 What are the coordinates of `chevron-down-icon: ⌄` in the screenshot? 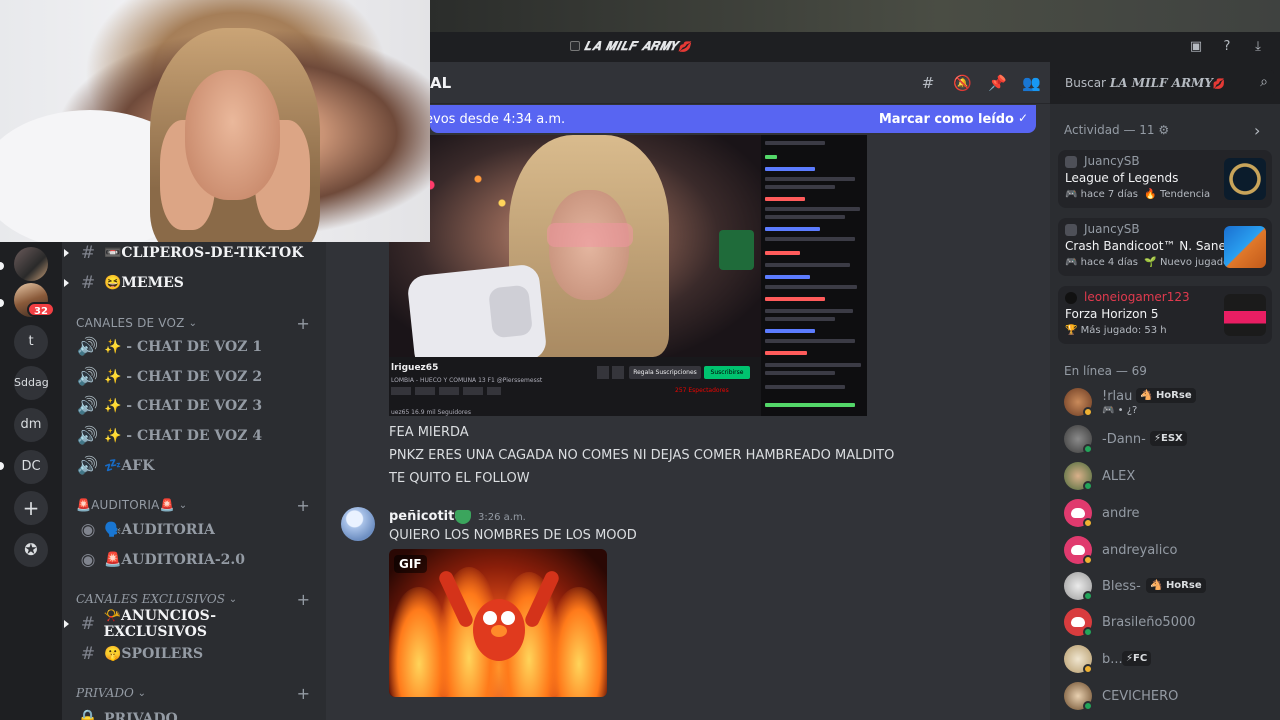 It's located at (183, 505).